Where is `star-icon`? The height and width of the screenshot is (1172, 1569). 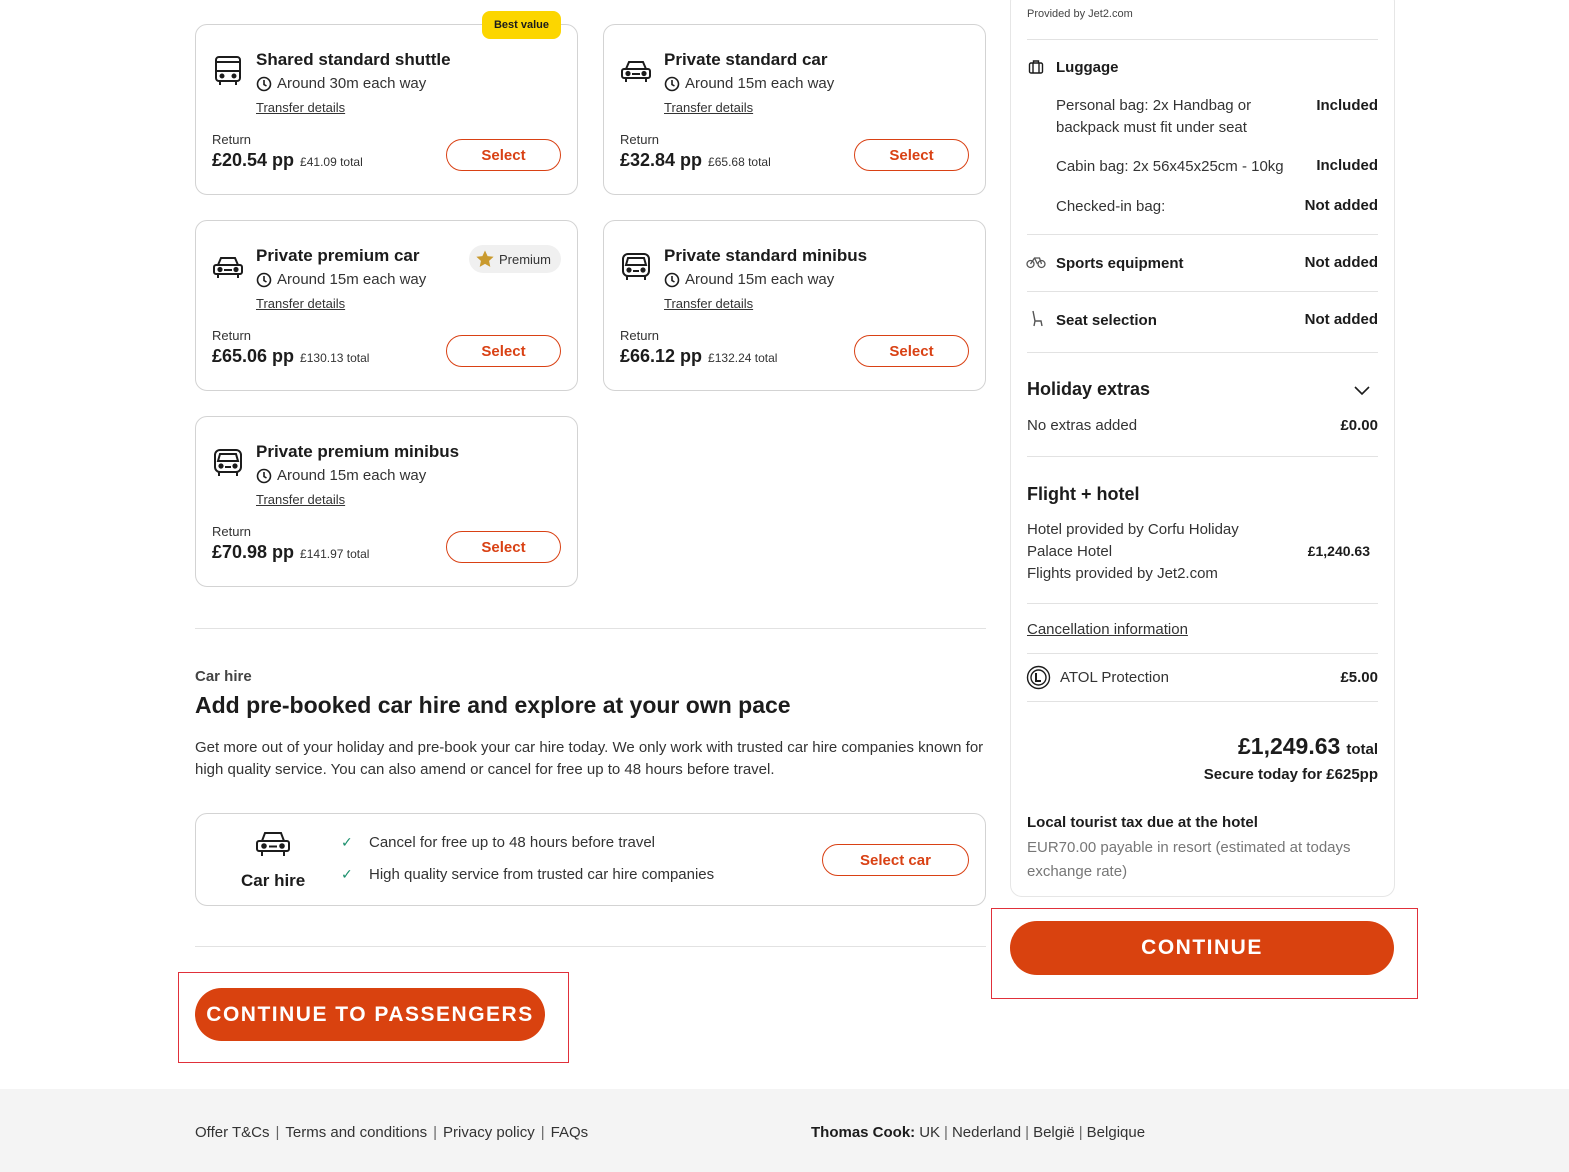
star-icon is located at coordinates (485, 258).